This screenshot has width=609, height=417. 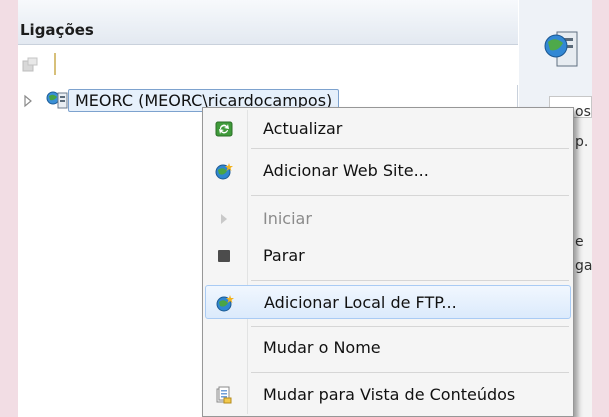 I want to click on menu-item-rename: Mudar o Nome, so click(x=388, y=348).